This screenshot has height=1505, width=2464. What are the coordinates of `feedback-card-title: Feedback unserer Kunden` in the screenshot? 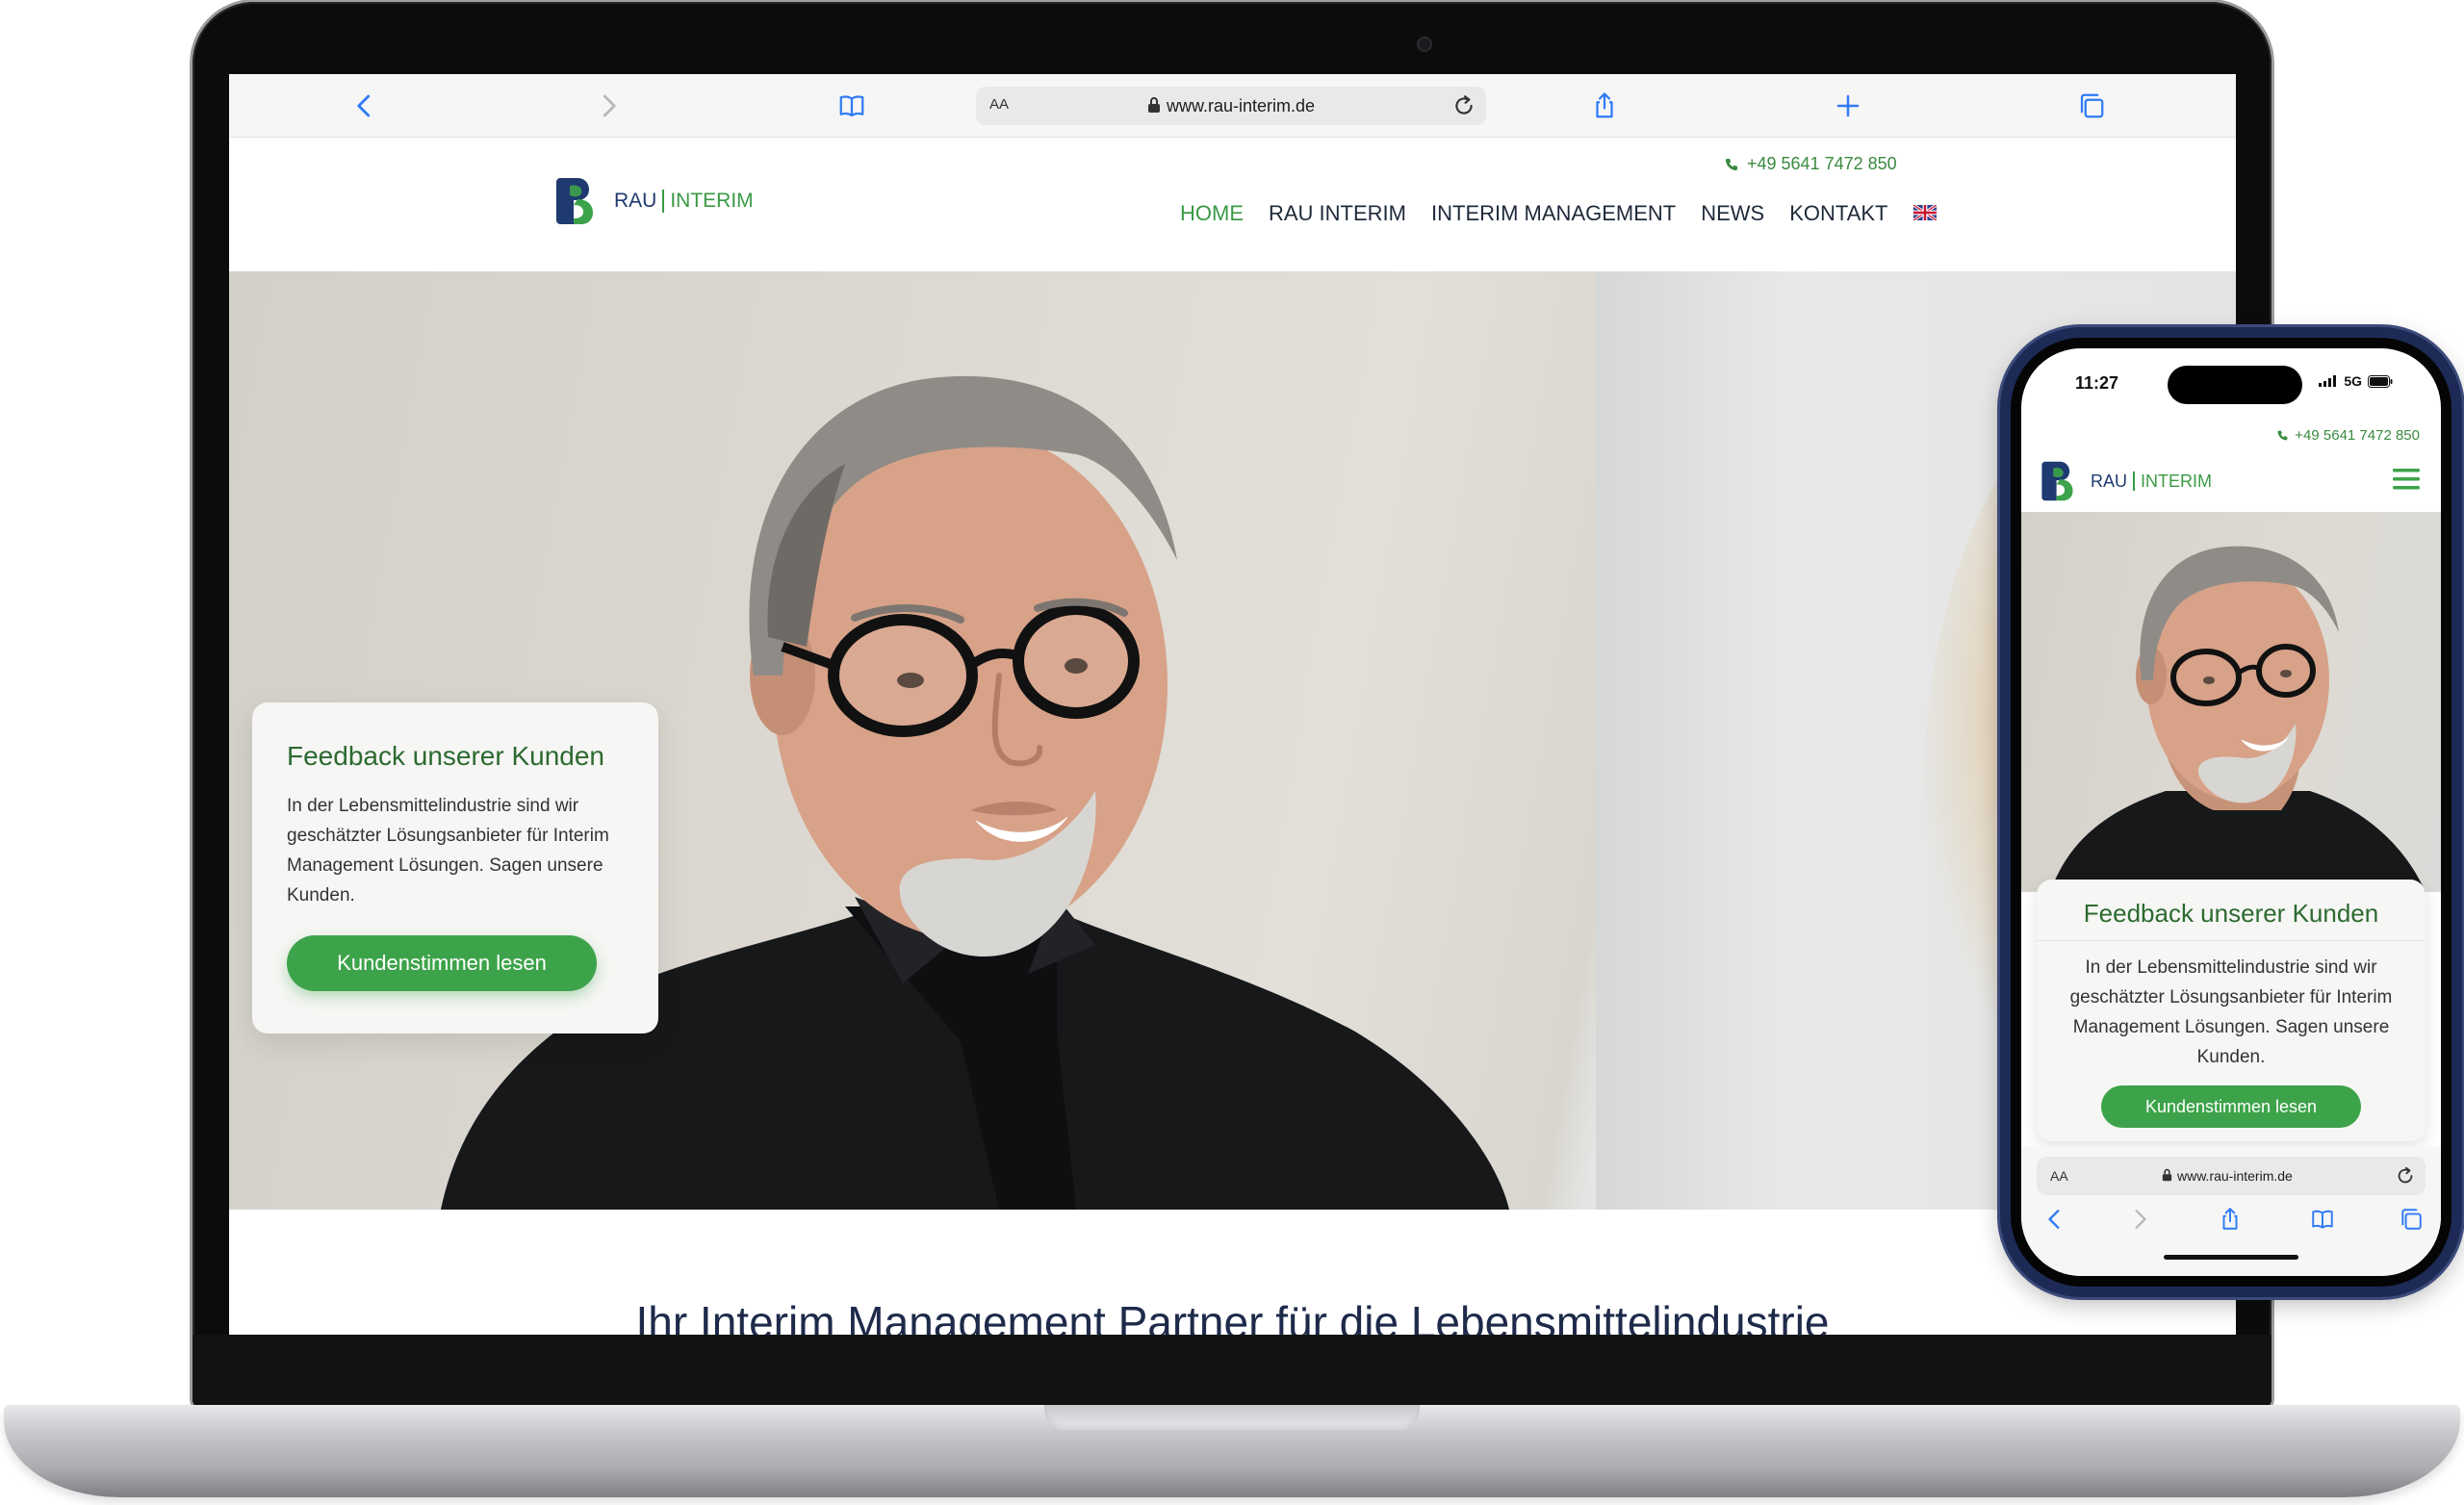 It's located at (445, 756).